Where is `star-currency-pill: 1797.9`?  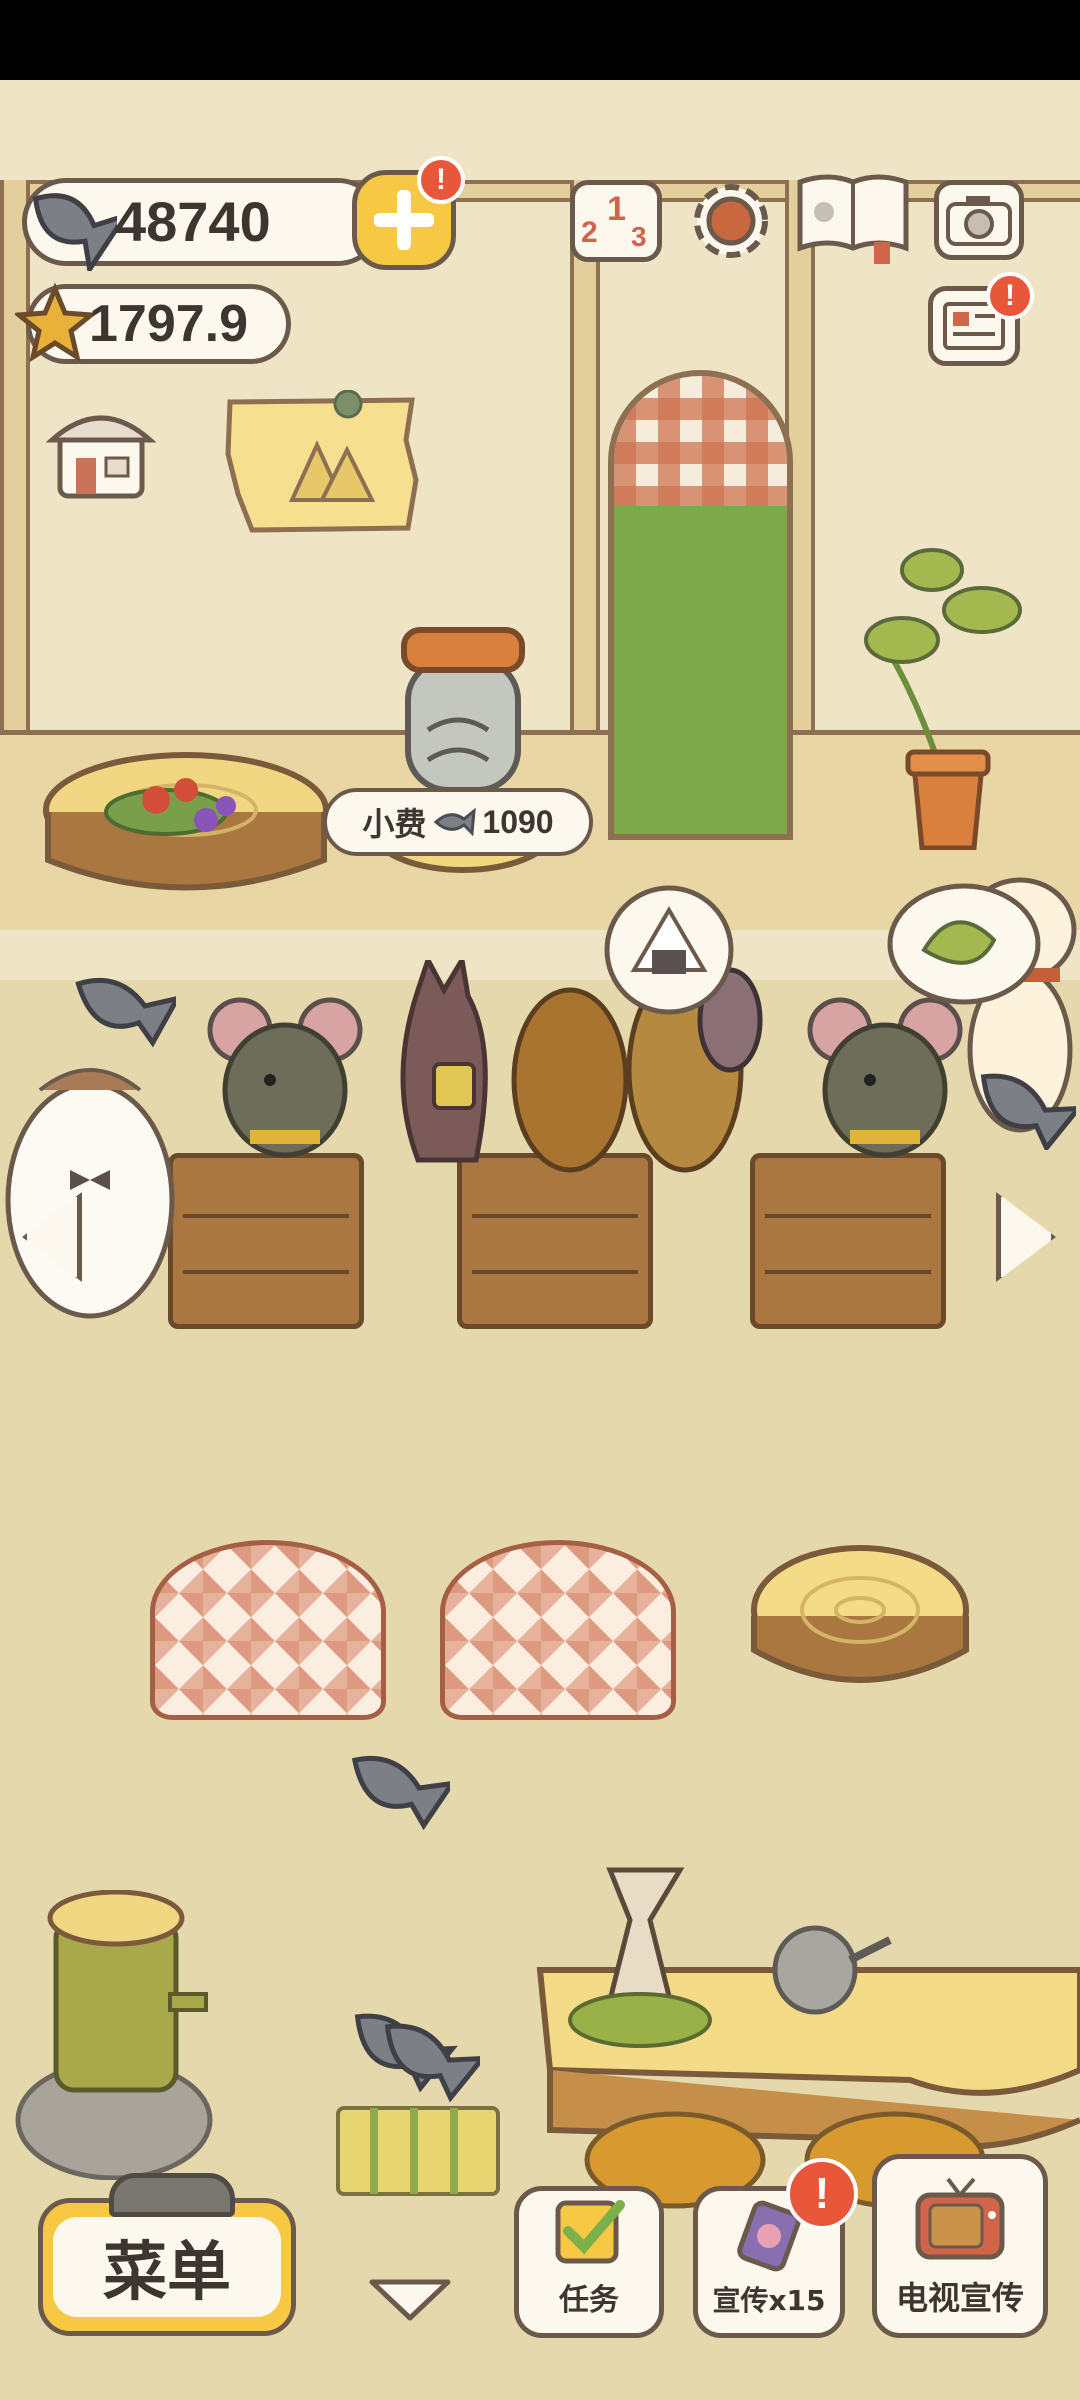 star-currency-pill: 1797.9 is located at coordinates (153, 323).